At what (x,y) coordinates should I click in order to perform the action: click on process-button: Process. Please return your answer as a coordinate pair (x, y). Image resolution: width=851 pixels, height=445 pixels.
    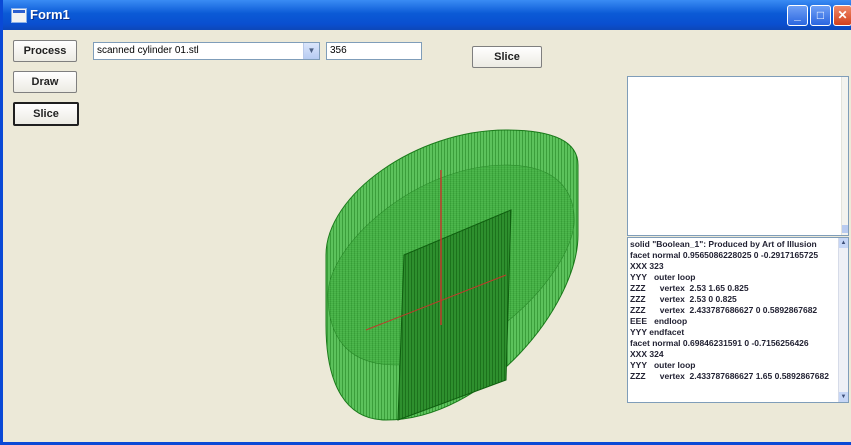
    Looking at the image, I should click on (45, 51).